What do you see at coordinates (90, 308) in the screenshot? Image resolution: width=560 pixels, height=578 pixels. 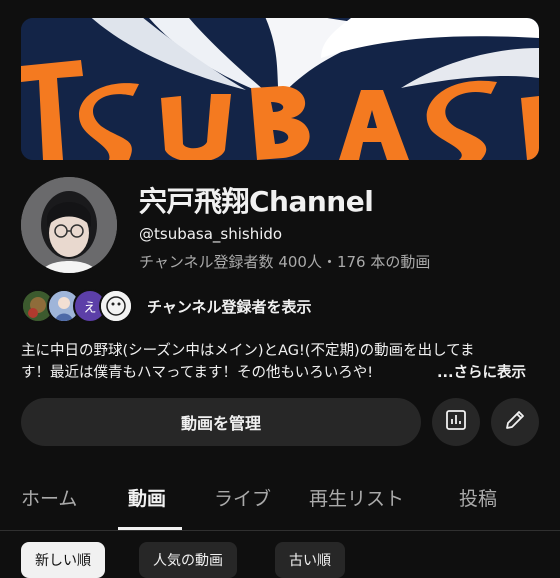 I see `subscriber-avatar-letter: え` at bounding box center [90, 308].